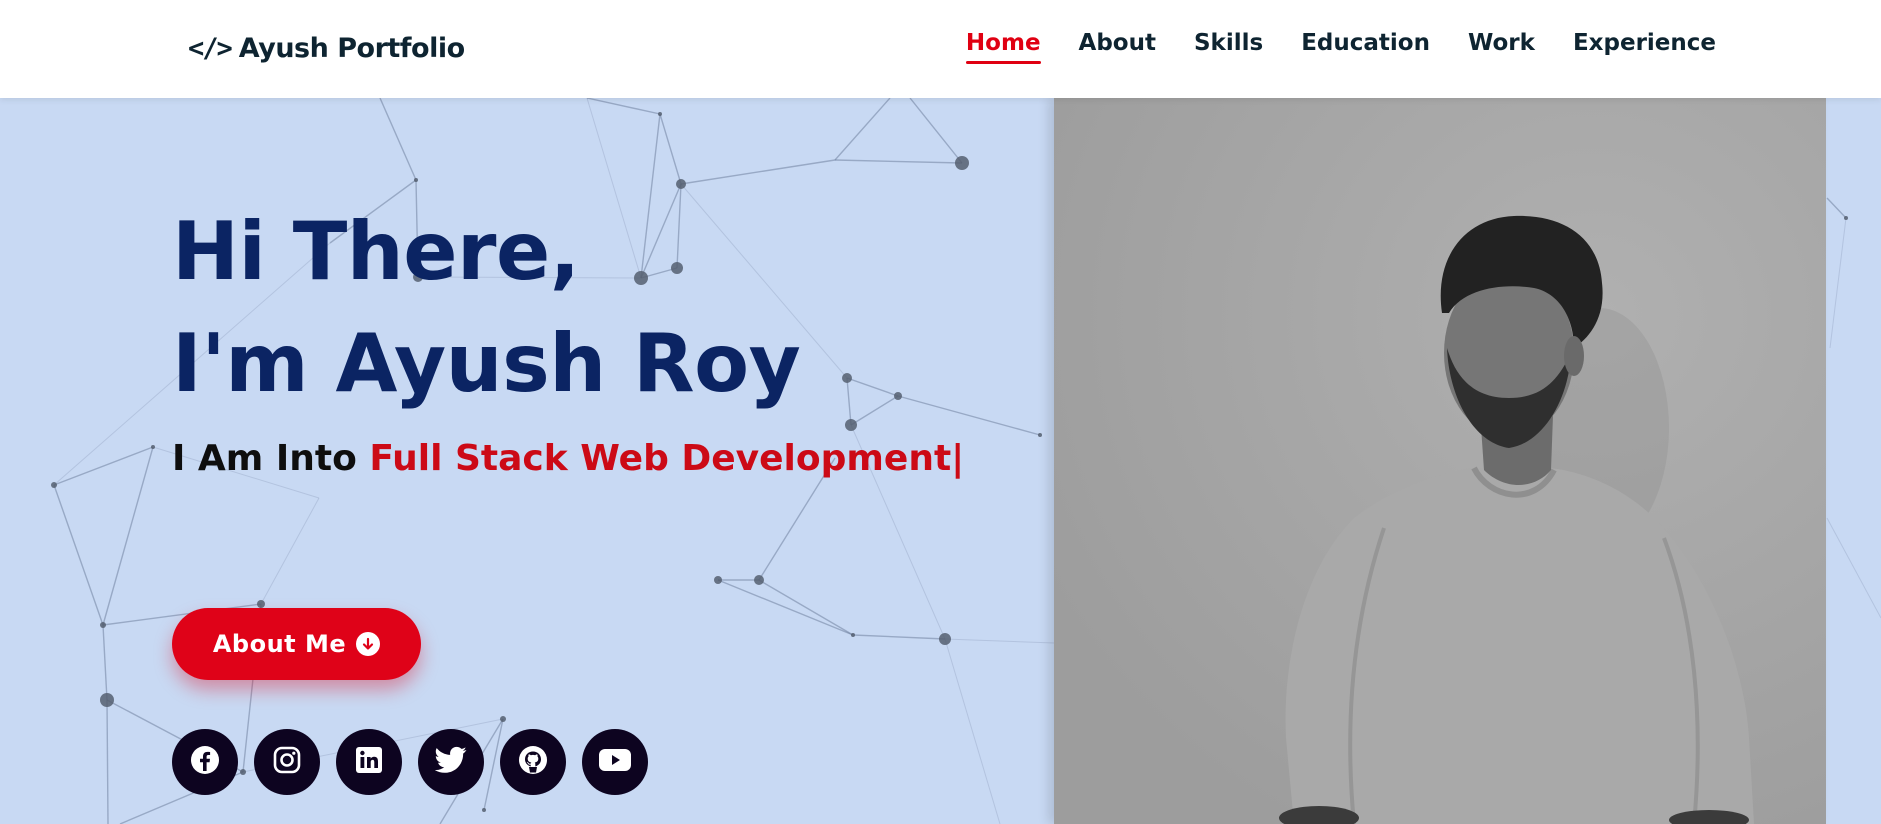  I want to click on github-icon, so click(533, 762).